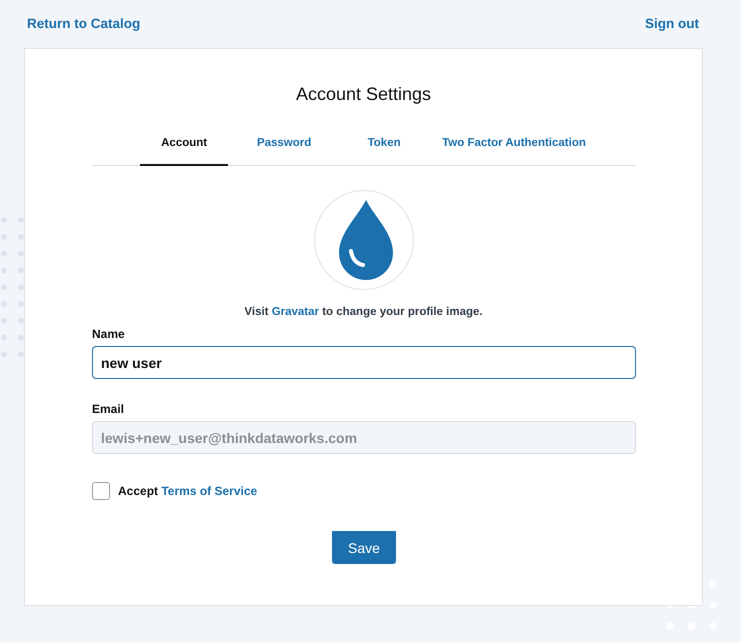 This screenshot has width=741, height=643. What do you see at coordinates (284, 144) in the screenshot?
I see `tab: Password` at bounding box center [284, 144].